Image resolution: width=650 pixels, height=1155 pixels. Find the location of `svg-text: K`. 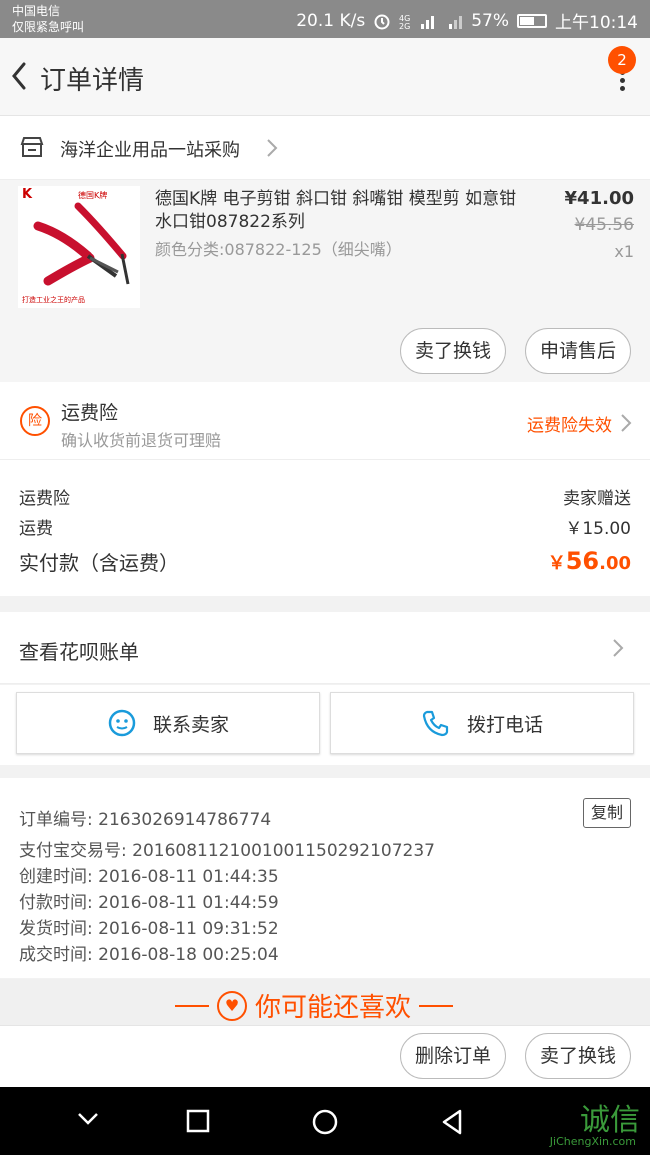

svg-text: K is located at coordinates (27, 194).